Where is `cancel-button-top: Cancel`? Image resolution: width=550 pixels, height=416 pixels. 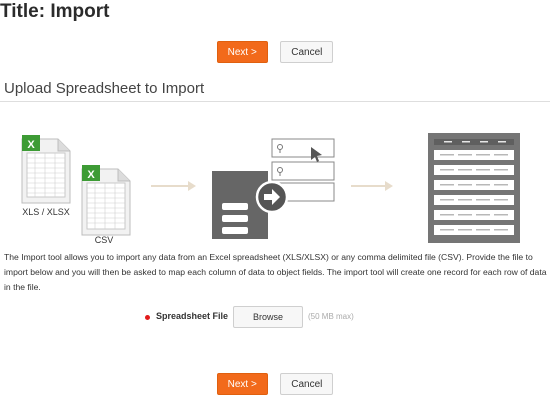 cancel-button-top: Cancel is located at coordinates (307, 52).